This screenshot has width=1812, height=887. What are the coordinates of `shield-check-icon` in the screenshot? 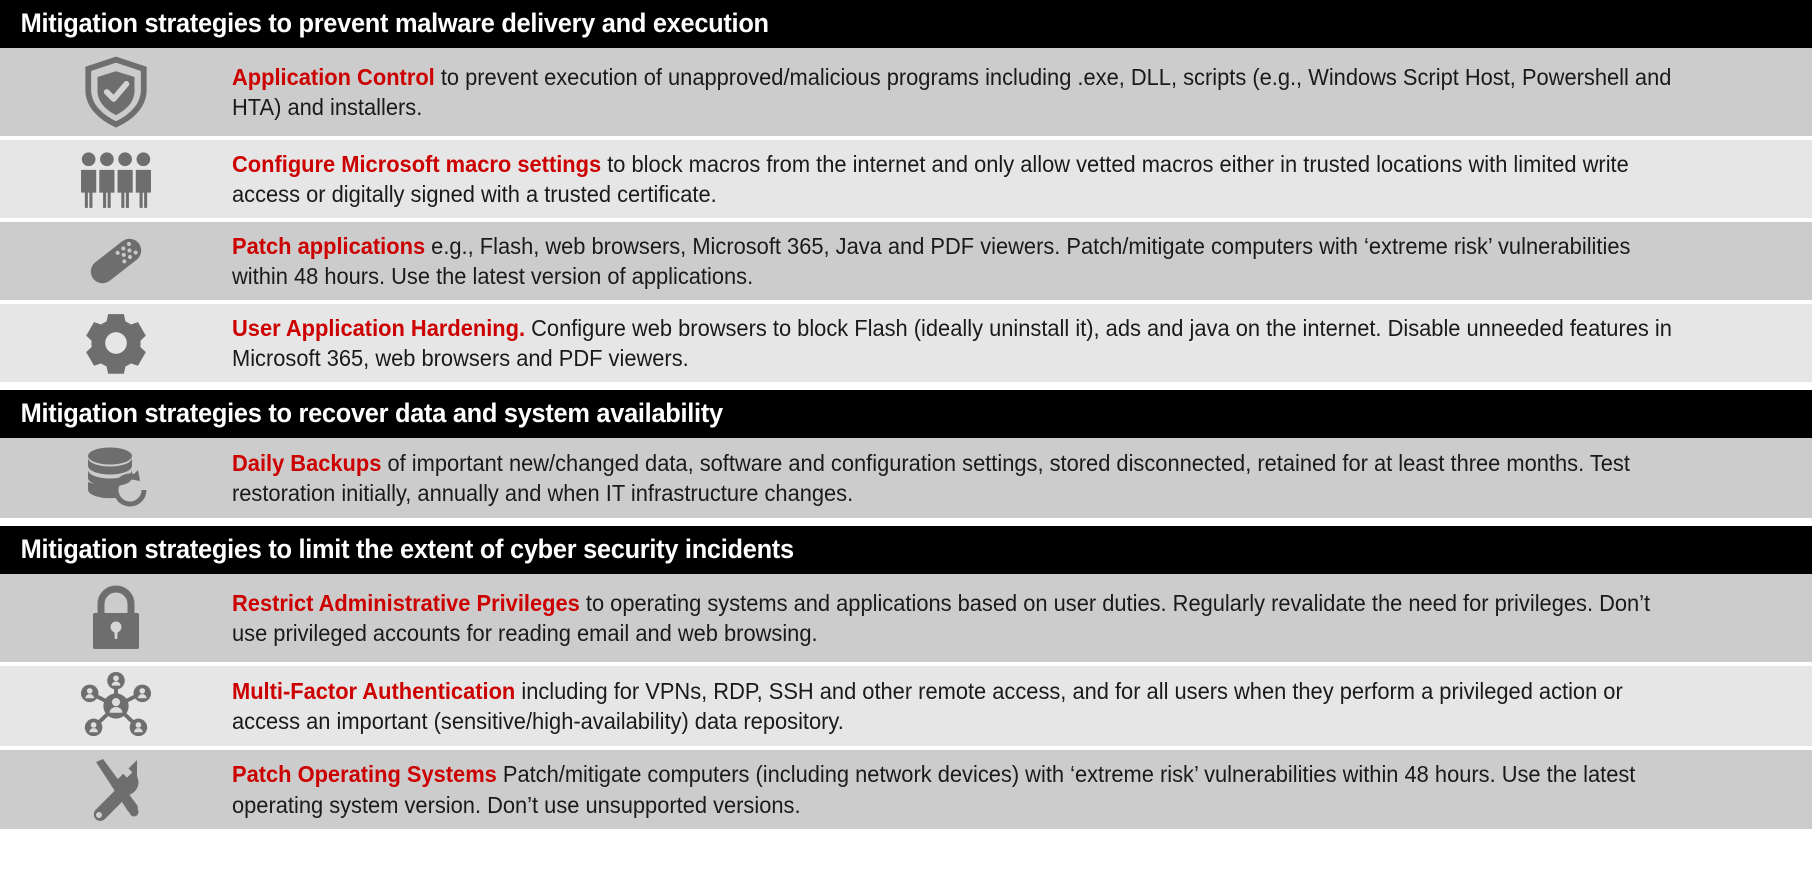 It's located at (116, 92).